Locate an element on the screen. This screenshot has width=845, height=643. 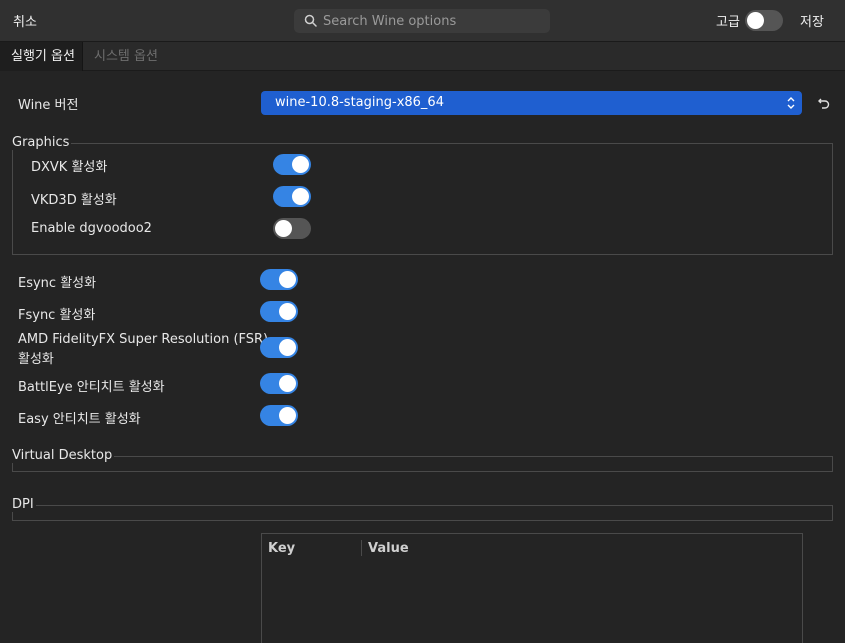
cancel-button: 취소 is located at coordinates (25, 20).